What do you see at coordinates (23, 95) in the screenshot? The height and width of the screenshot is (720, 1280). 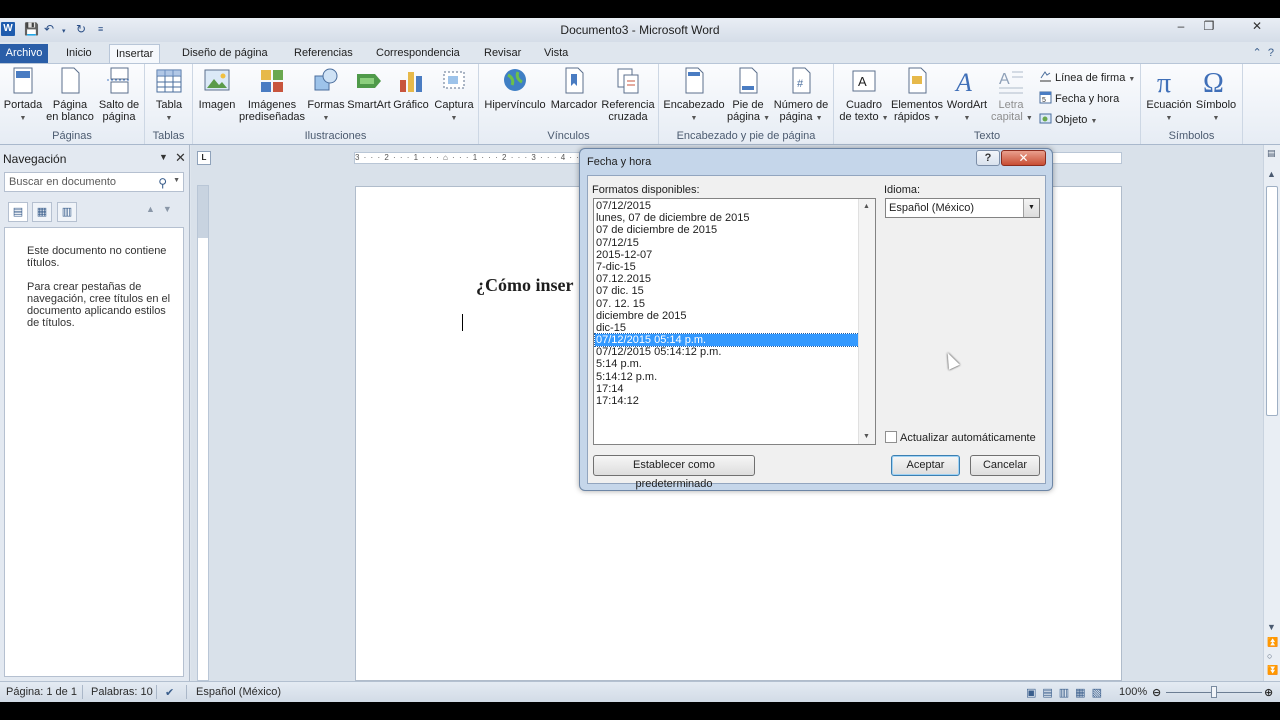 I see `portada-button: Portada ▼` at bounding box center [23, 95].